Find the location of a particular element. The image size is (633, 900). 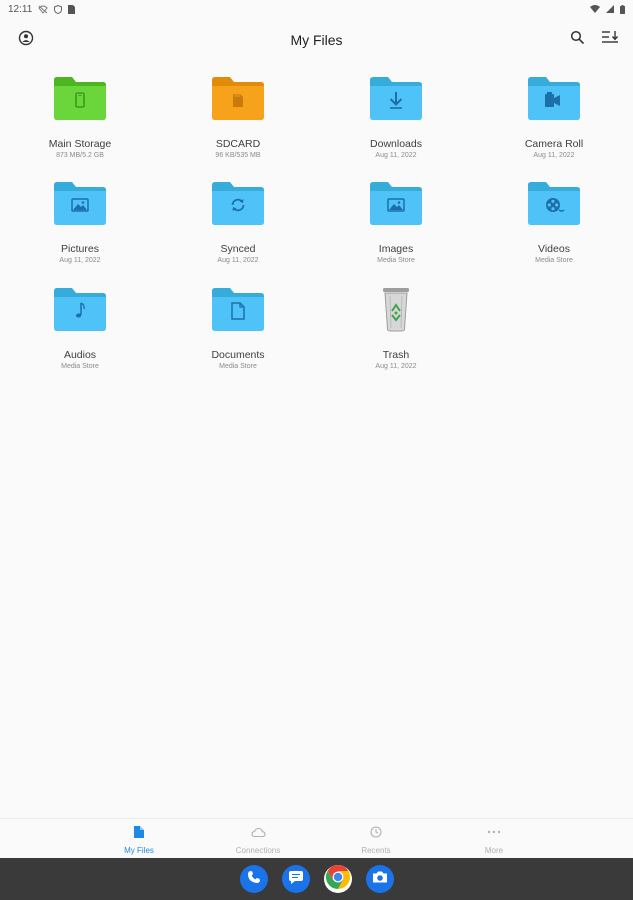

folder-item-videos: Videos Media Store is located at coordinates (554, 221).